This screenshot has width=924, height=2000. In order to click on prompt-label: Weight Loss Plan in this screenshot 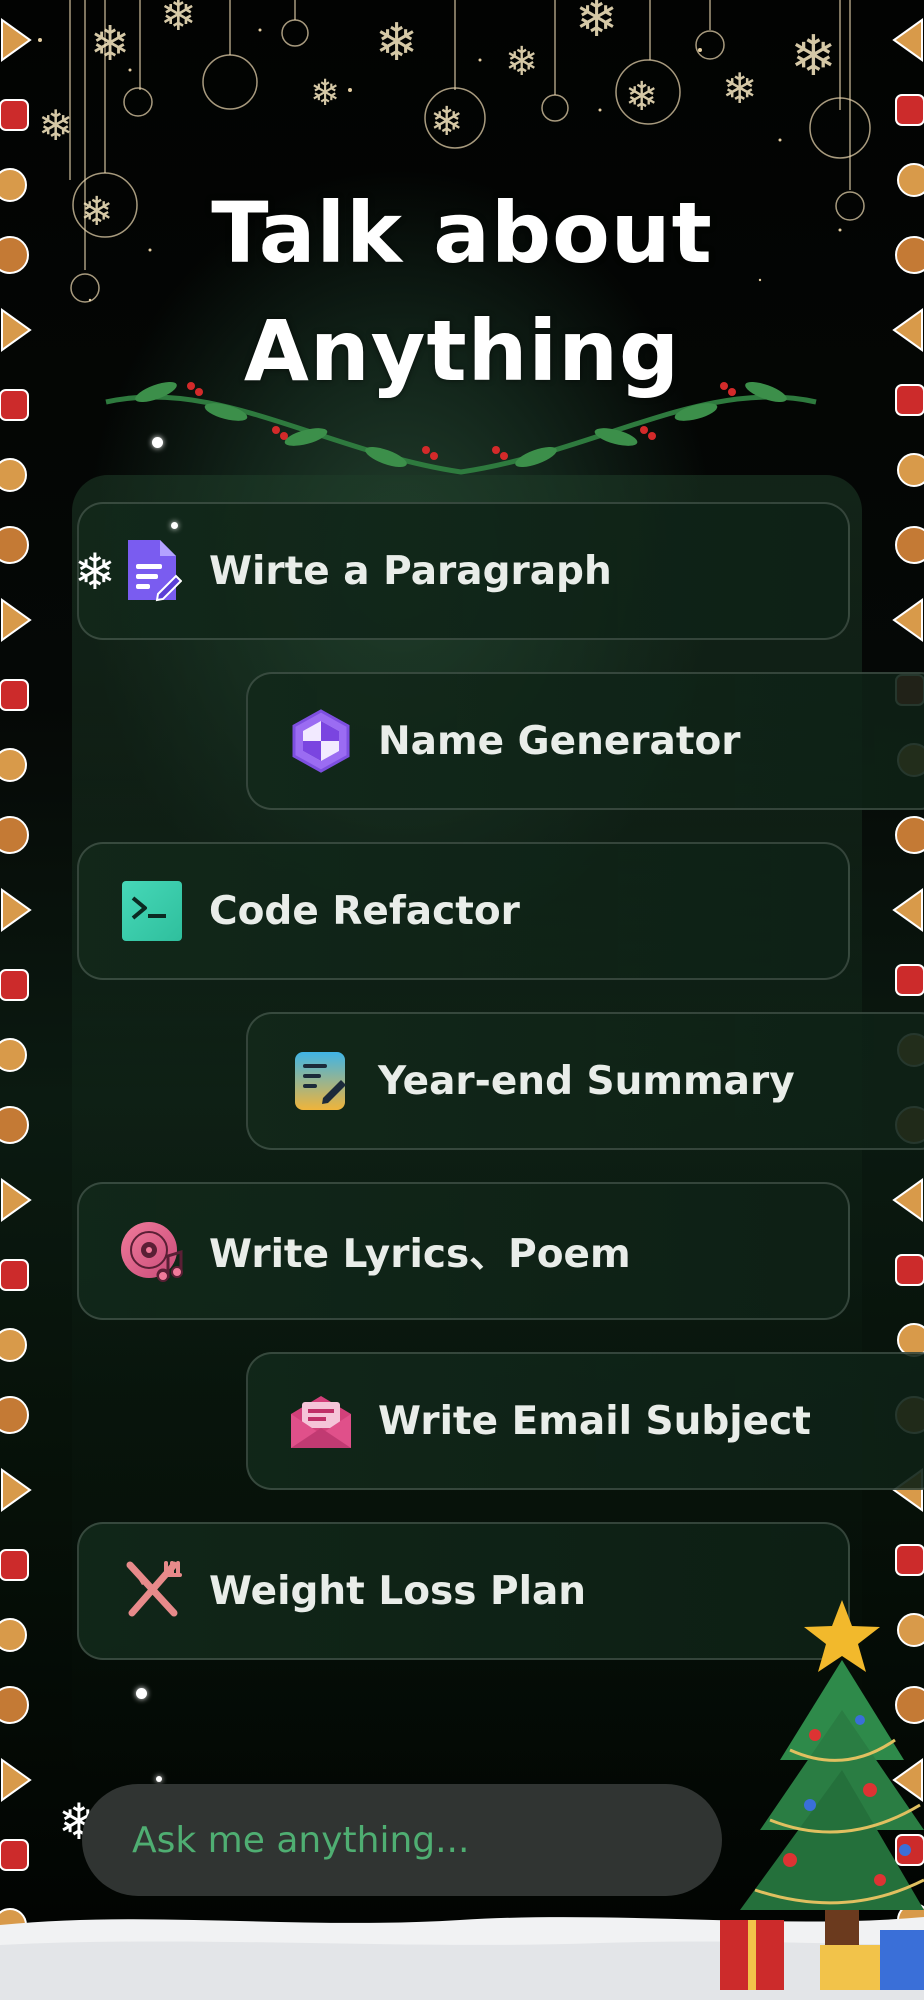, I will do `click(398, 1591)`.